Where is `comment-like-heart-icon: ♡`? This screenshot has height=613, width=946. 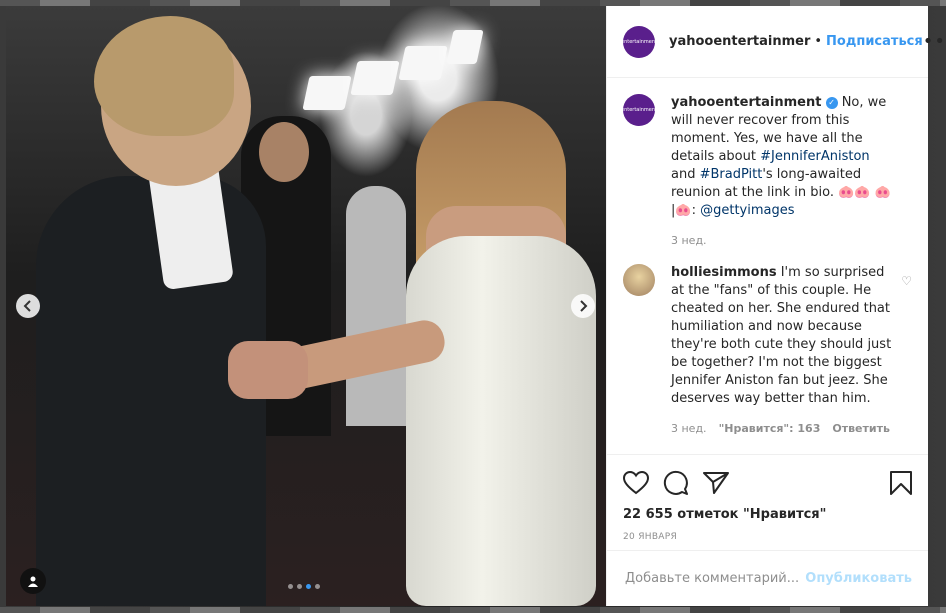 comment-like-heart-icon: ♡ is located at coordinates (906, 281).